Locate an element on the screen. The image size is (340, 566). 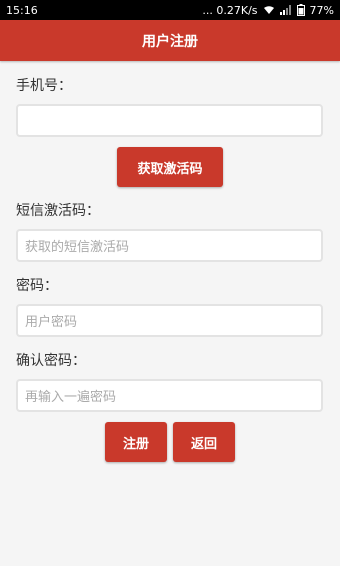
app-header: 用户注册 is located at coordinates (170, 40).